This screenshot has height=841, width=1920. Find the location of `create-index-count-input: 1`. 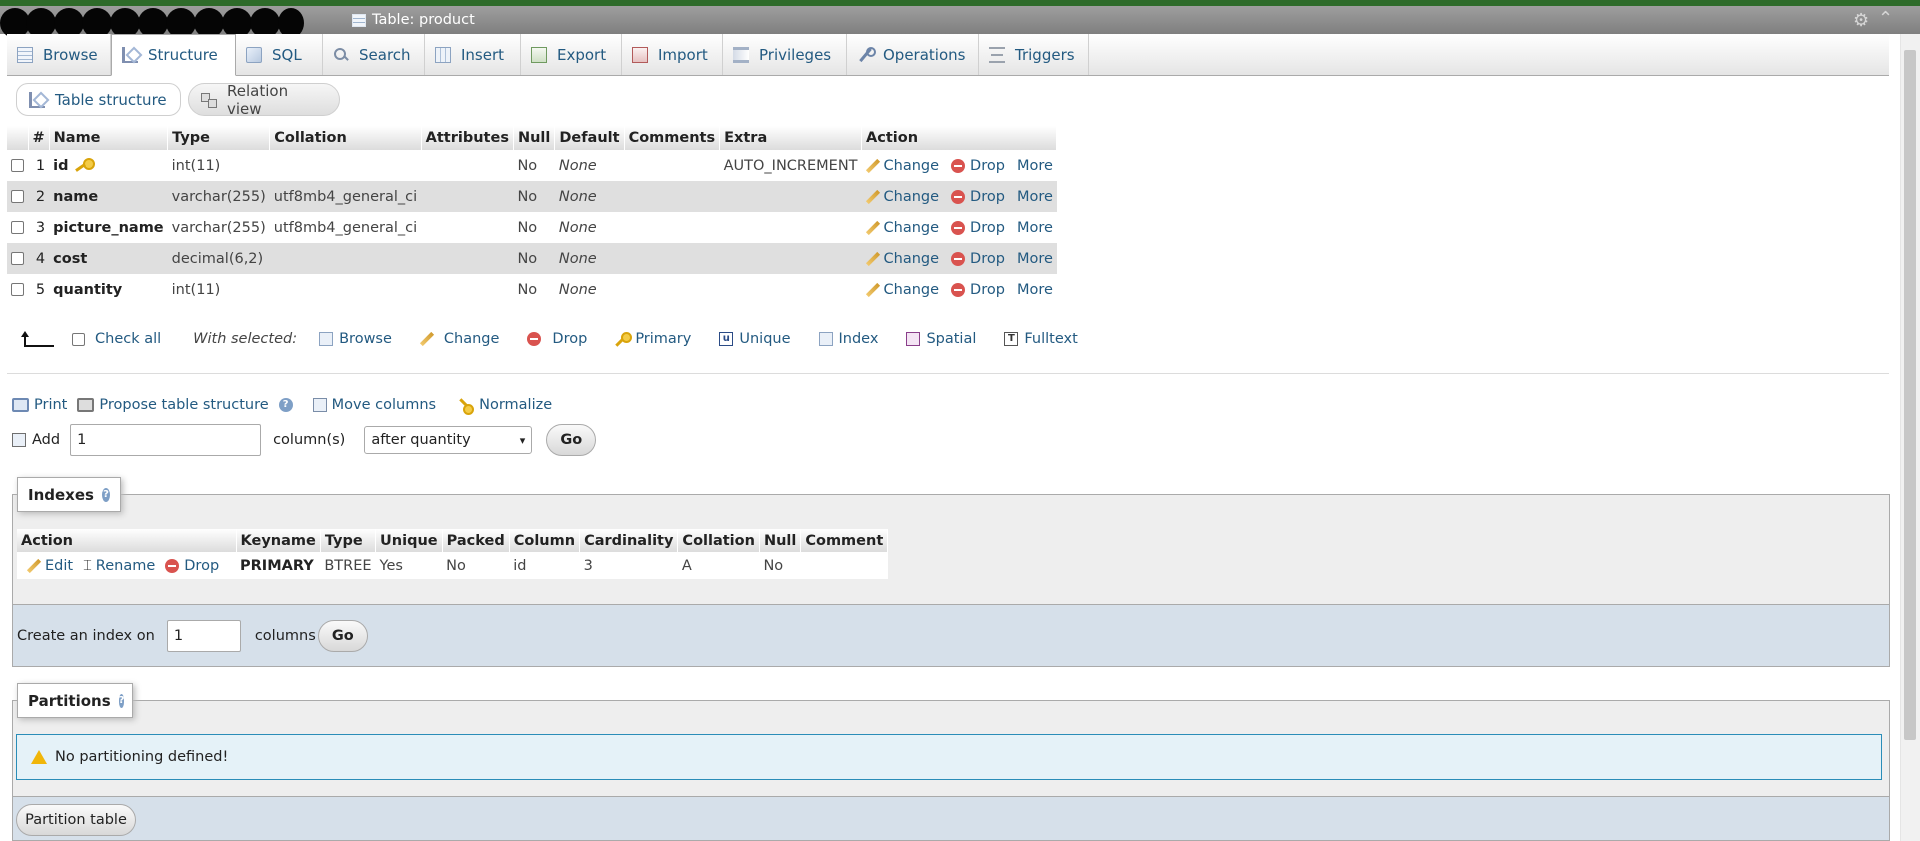

create-index-count-input: 1 is located at coordinates (203, 635).